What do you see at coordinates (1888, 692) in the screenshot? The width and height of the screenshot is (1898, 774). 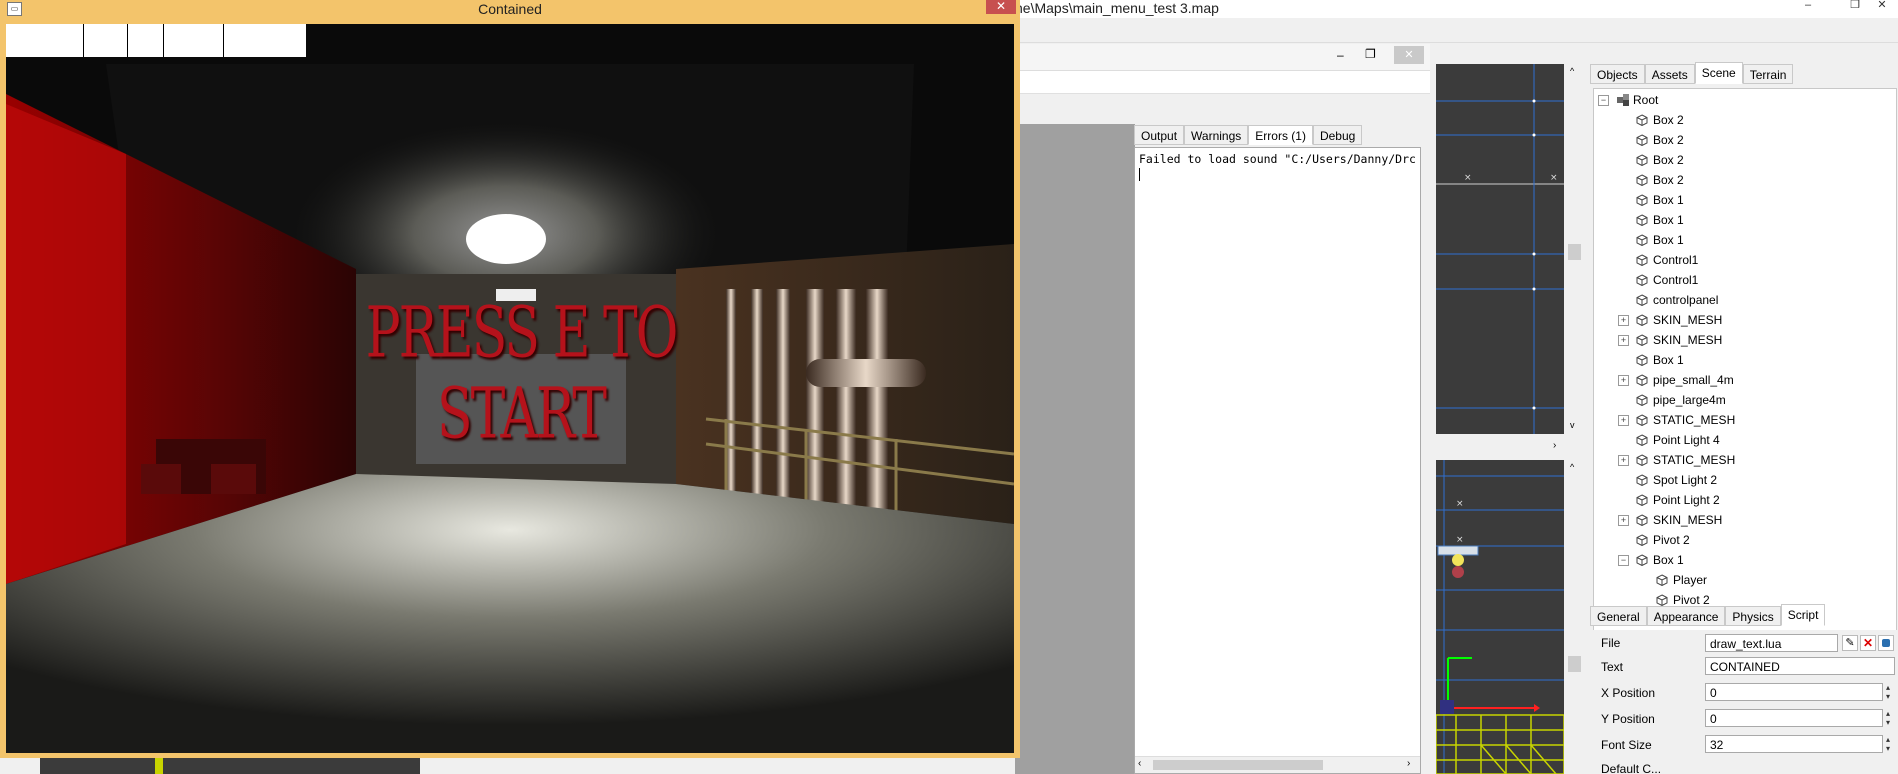 I see `x-position-spinner: ▴ ▾` at bounding box center [1888, 692].